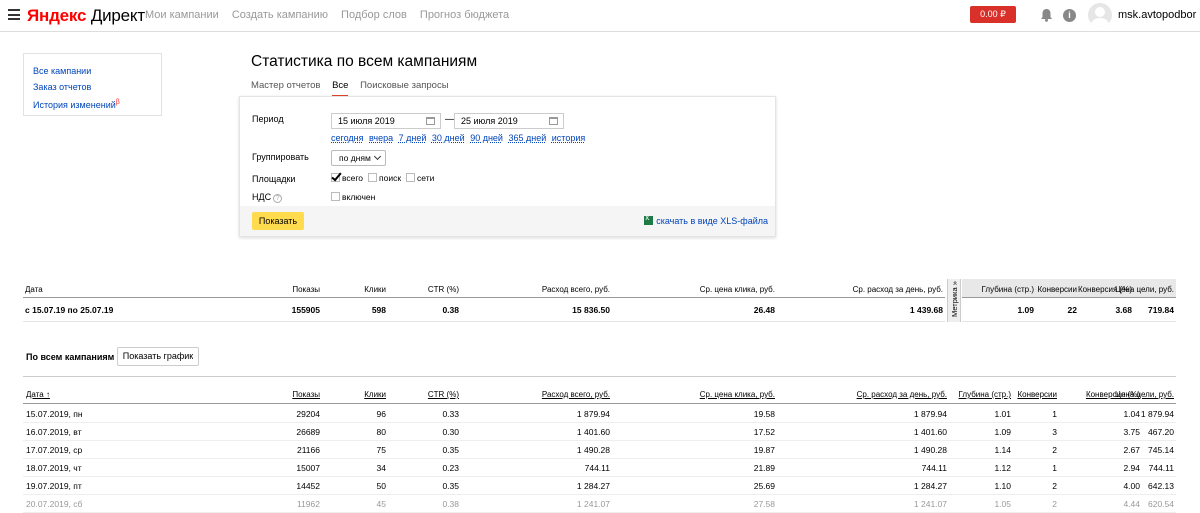 The height and width of the screenshot is (513, 1200). Describe the element at coordinates (489, 121) in the screenshot. I see `date-to-value: 25 июля 2019` at that location.